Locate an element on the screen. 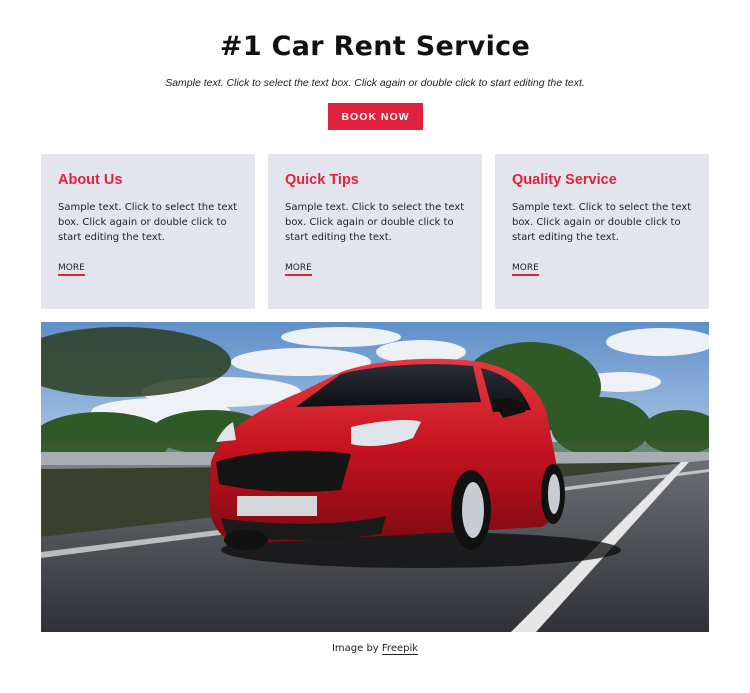 The image size is (750, 693). card-title: Quality Service is located at coordinates (564, 180).